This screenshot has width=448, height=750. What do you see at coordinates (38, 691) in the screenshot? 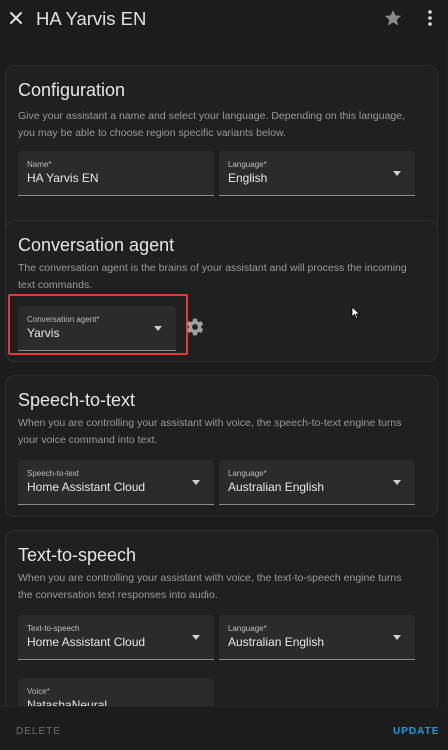
I see `voice-select-label: Voice*` at bounding box center [38, 691].